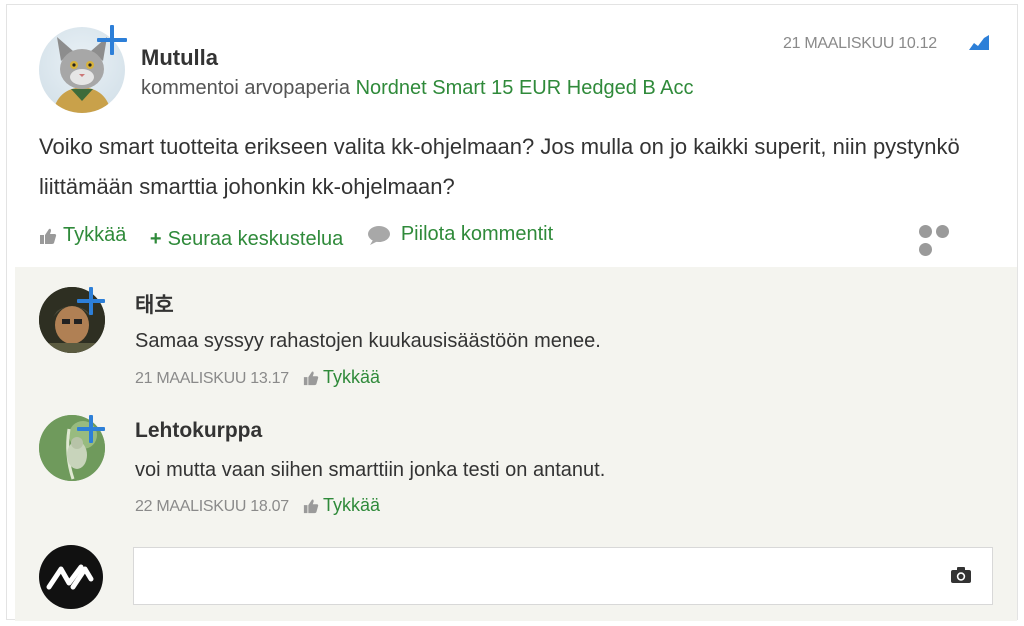 The image size is (1024, 626). I want to click on current-user-avatar, so click(71, 577).